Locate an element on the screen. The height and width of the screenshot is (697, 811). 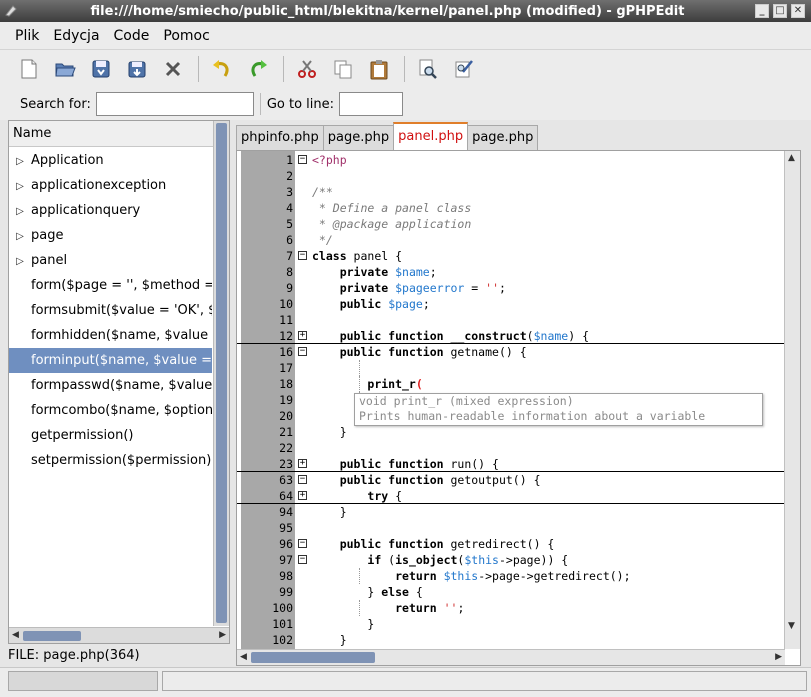
tree-class-item: ▷ applicationquery is located at coordinates (110, 210).